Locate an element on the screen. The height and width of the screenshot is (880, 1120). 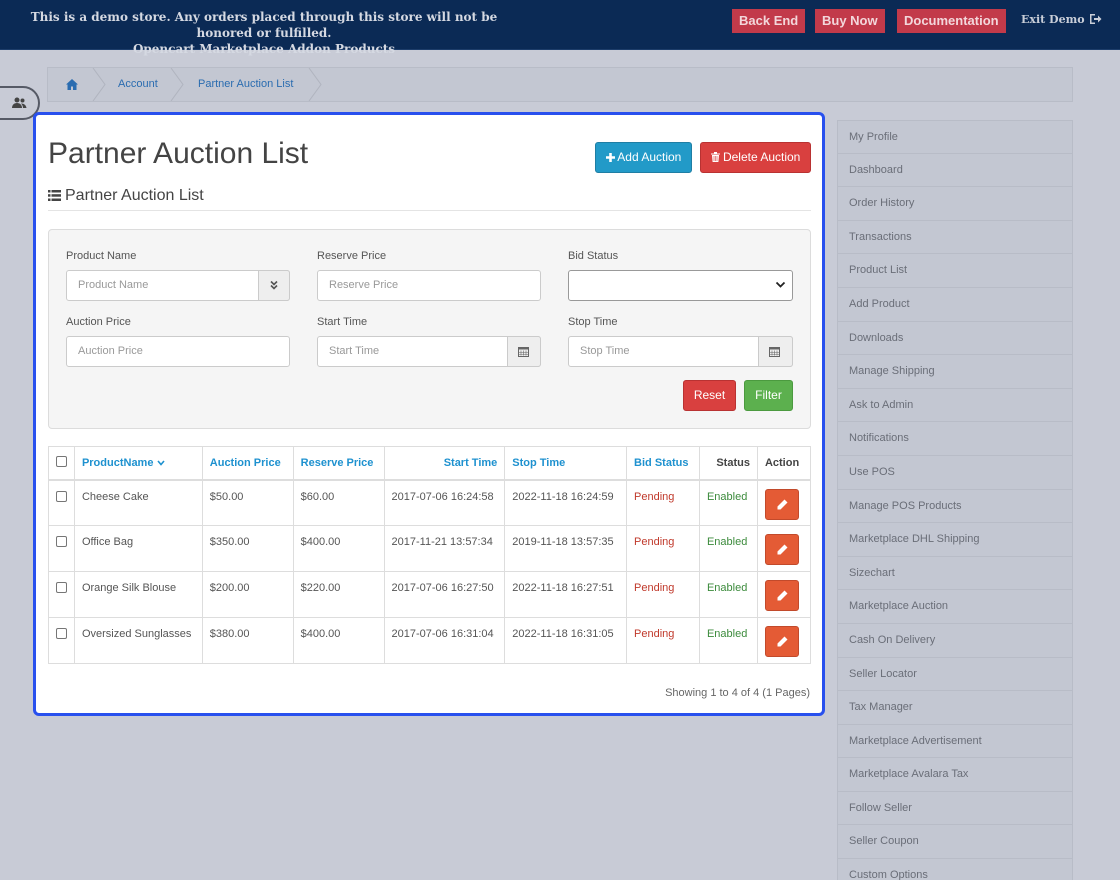
column-bid-status: Bid Status is located at coordinates (663, 463).